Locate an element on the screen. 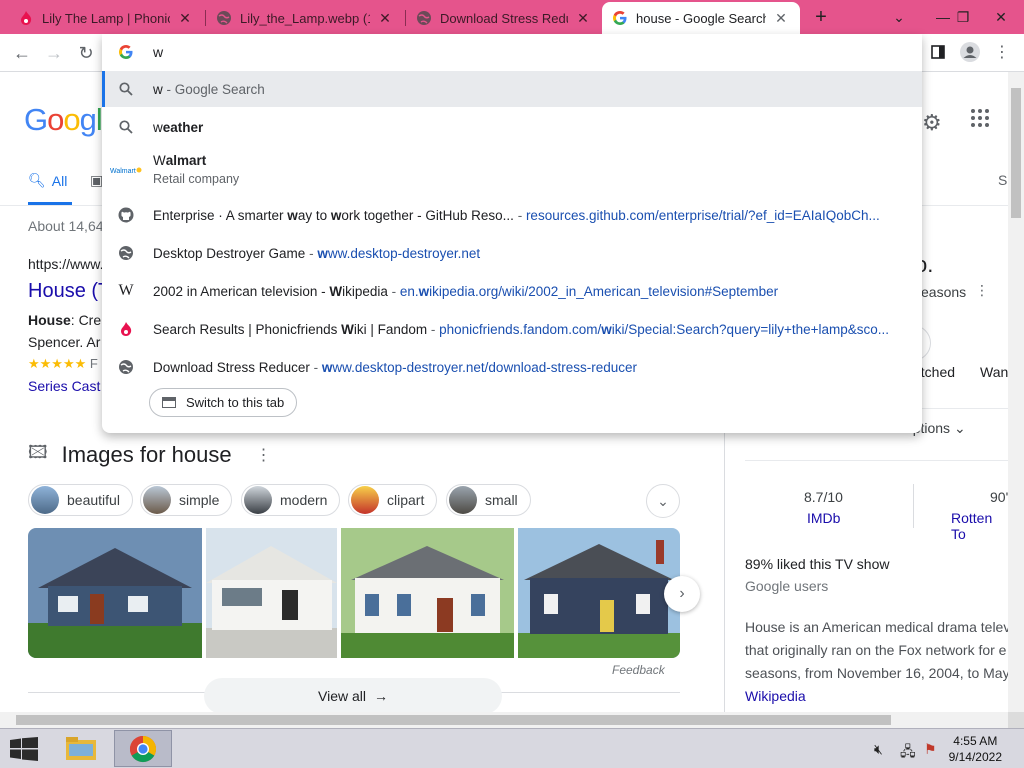 This screenshot has height=768, width=1024. result-title: House (T is located at coordinates (69, 291).